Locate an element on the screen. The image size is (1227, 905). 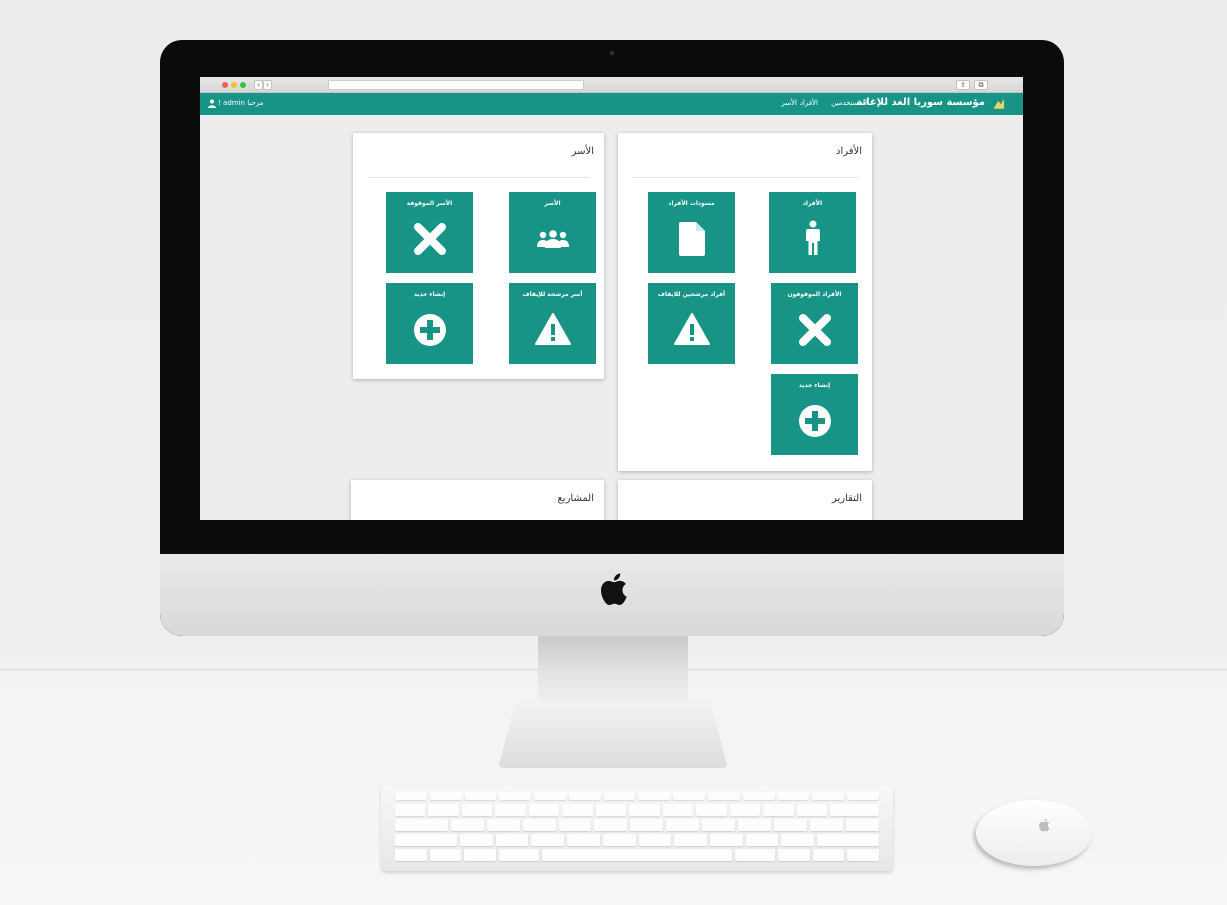
user-icon is located at coordinates (212, 103).